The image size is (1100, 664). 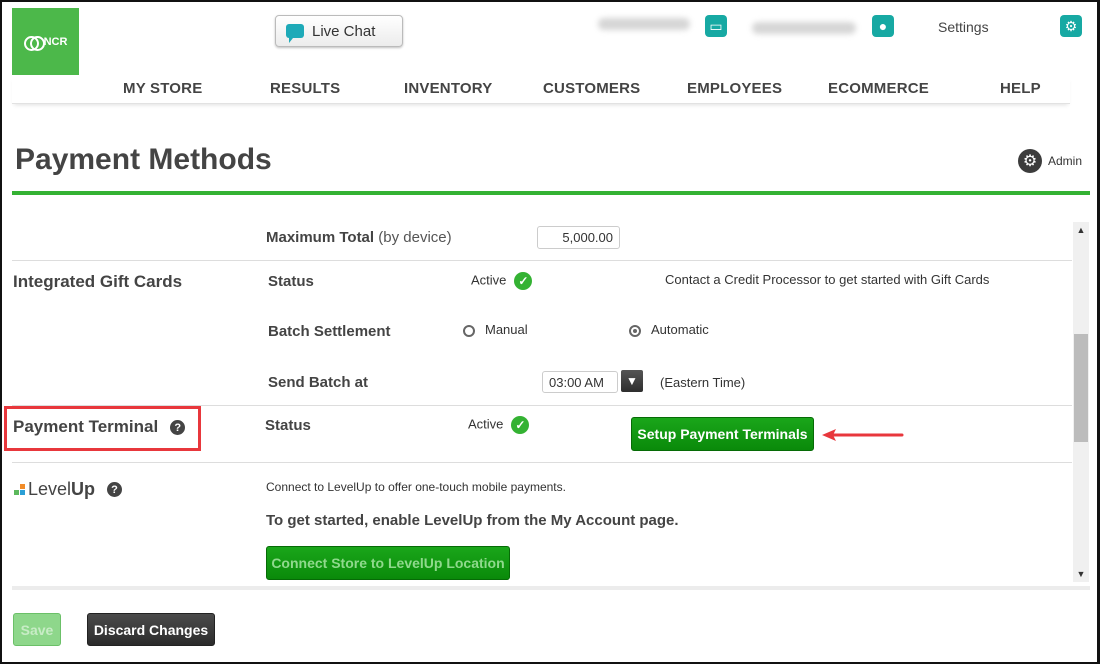 What do you see at coordinates (551, 588) in the screenshot?
I see `footer-divider` at bounding box center [551, 588].